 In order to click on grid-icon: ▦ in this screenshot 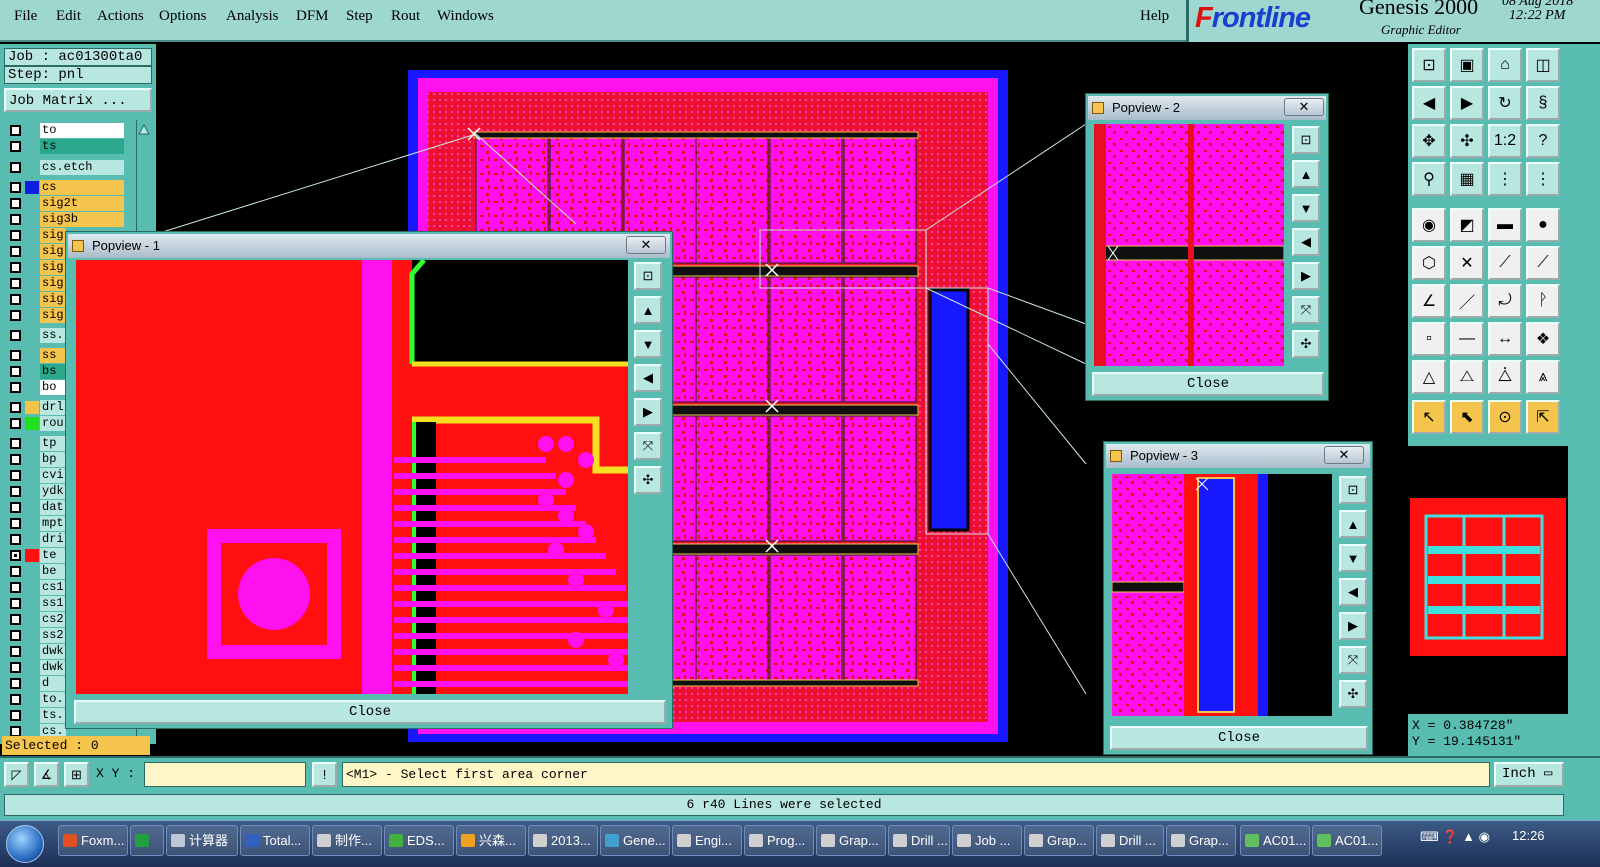, I will do `click(1467, 179)`.